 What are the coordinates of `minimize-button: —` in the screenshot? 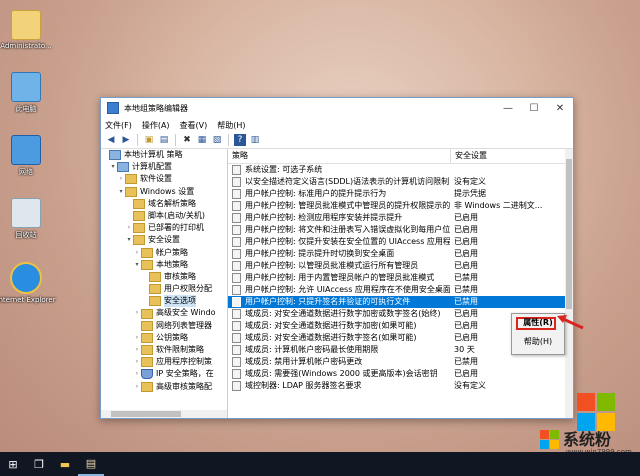 It's located at (508, 108).